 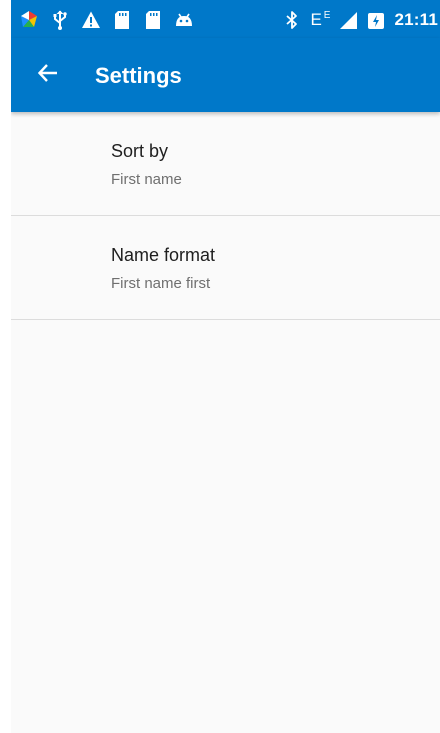 I want to click on app-icon, so click(x=29, y=20).